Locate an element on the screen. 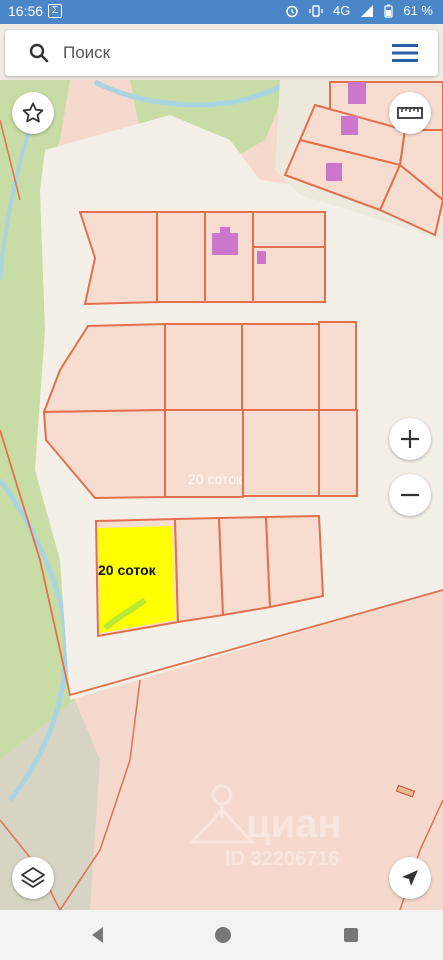 The height and width of the screenshot is (960, 443). search-input: Поиск is located at coordinates (86, 53).